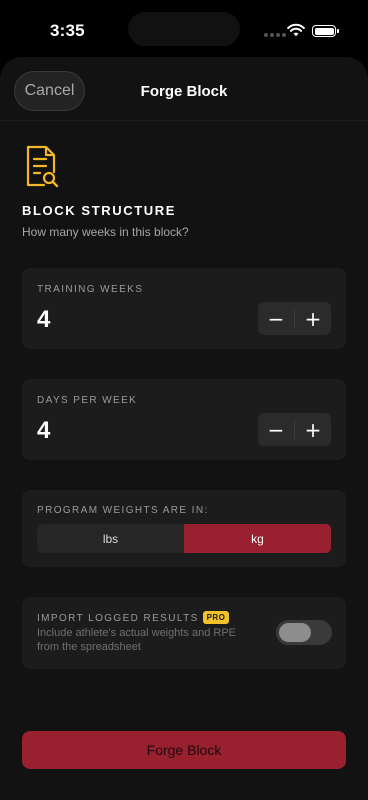 Image resolution: width=368 pixels, height=800 pixels. I want to click on section-subtitle: How many weeks in this block?, so click(105, 232).